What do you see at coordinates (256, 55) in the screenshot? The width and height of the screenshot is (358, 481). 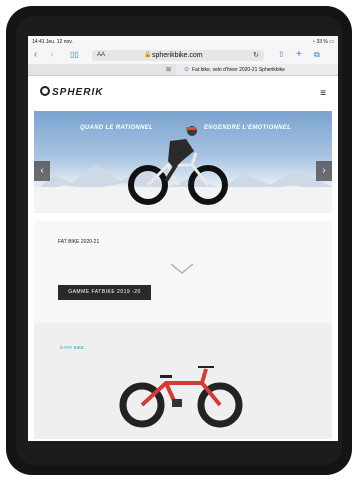 I see `reload-icon: ↻` at bounding box center [256, 55].